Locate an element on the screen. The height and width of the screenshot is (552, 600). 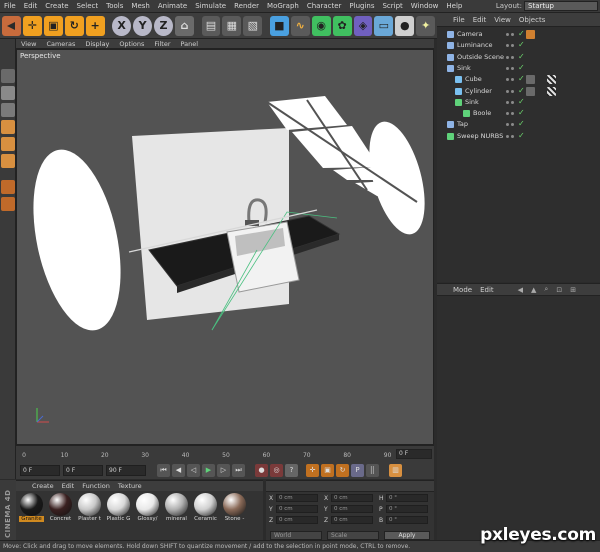
make-editable-icon is located at coordinates (8, 76).